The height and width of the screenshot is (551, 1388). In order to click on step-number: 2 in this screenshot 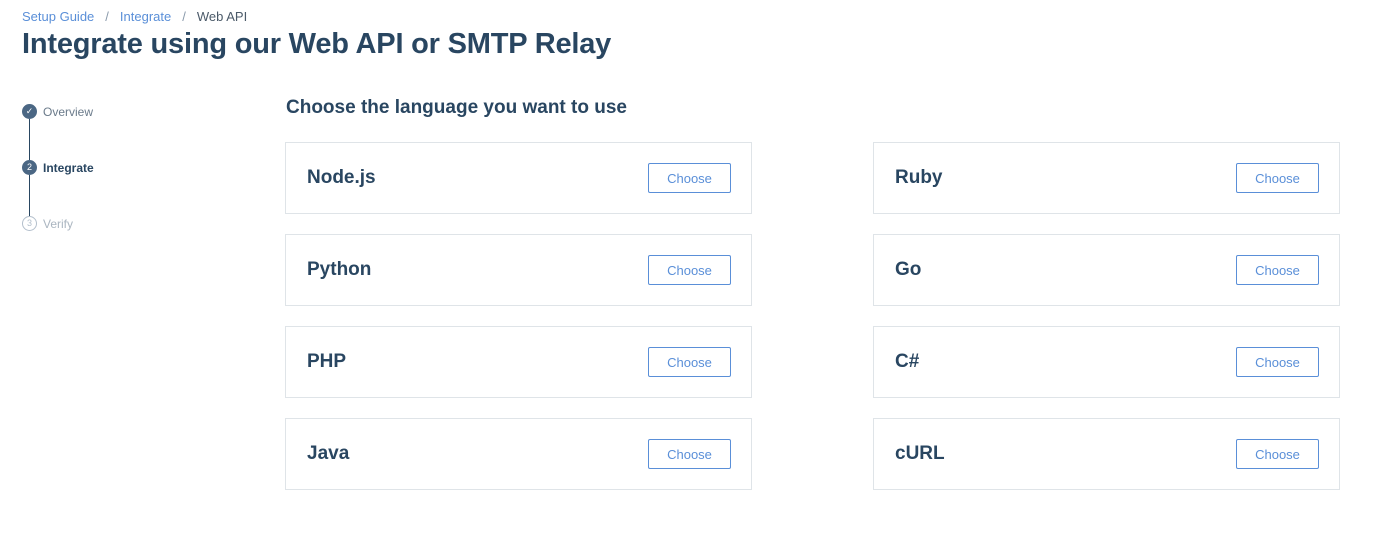, I will do `click(29, 167)`.